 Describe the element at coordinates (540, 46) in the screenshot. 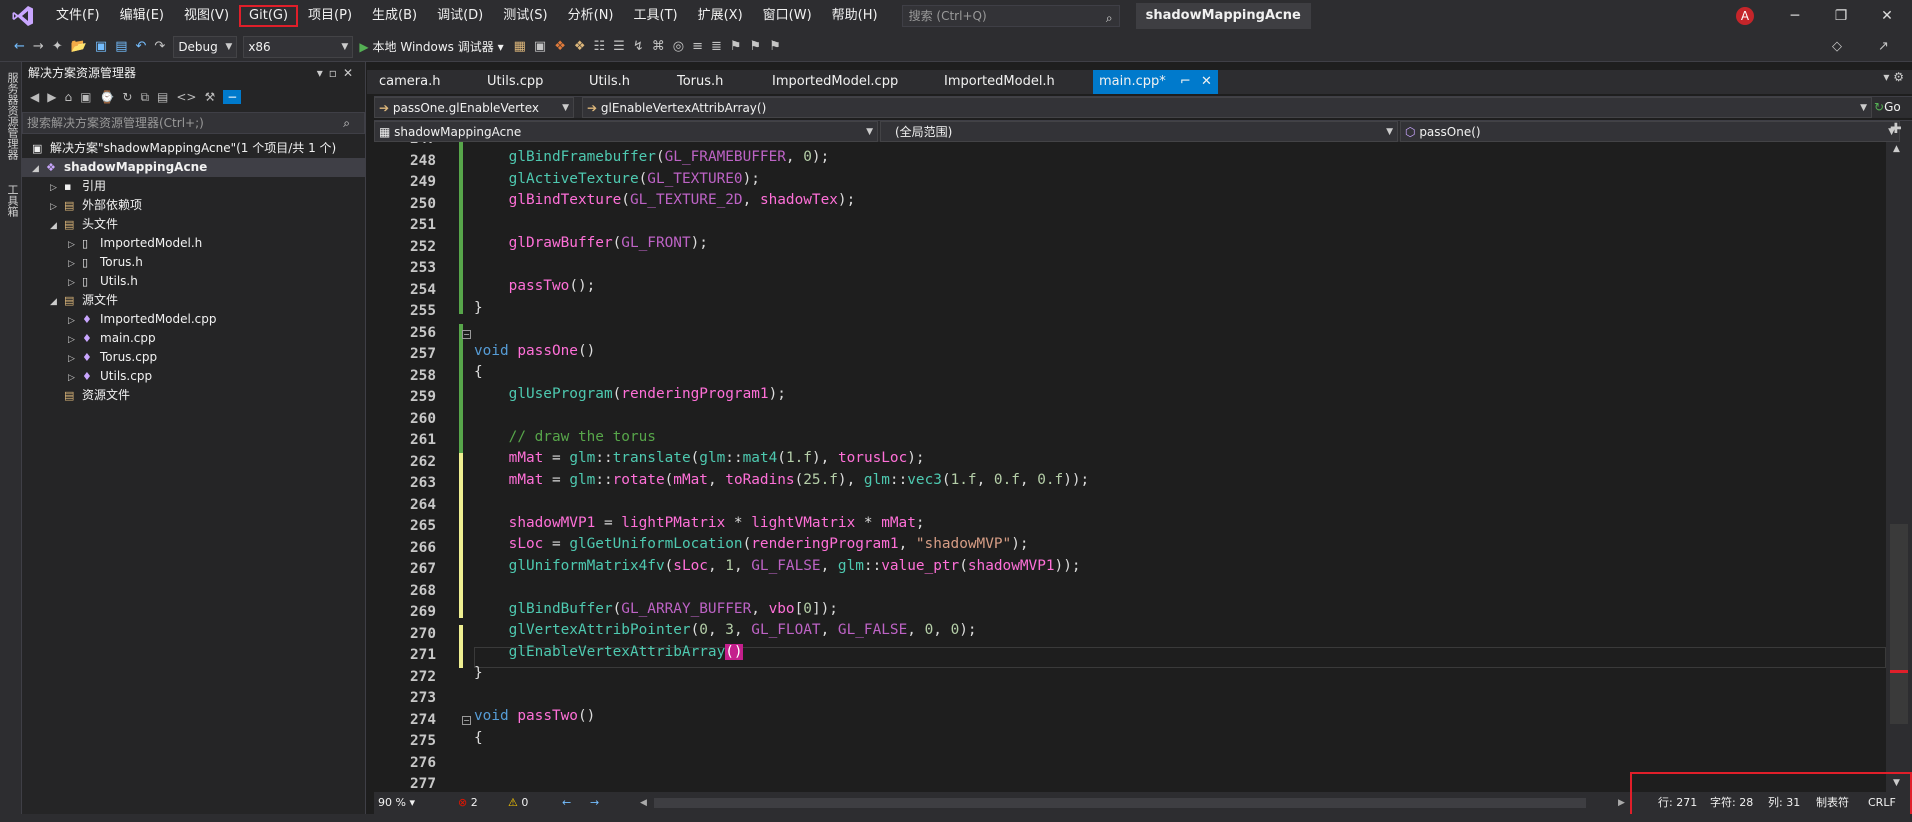

I see `toolbar-icon-2: ▣` at that location.